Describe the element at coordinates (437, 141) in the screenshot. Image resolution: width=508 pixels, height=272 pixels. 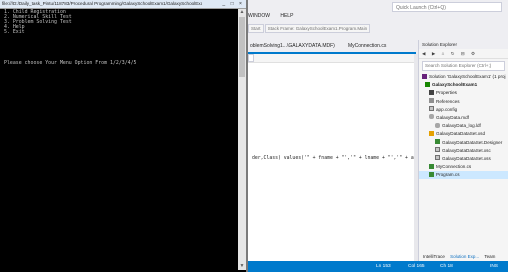
I see `code-file-icon` at that location.